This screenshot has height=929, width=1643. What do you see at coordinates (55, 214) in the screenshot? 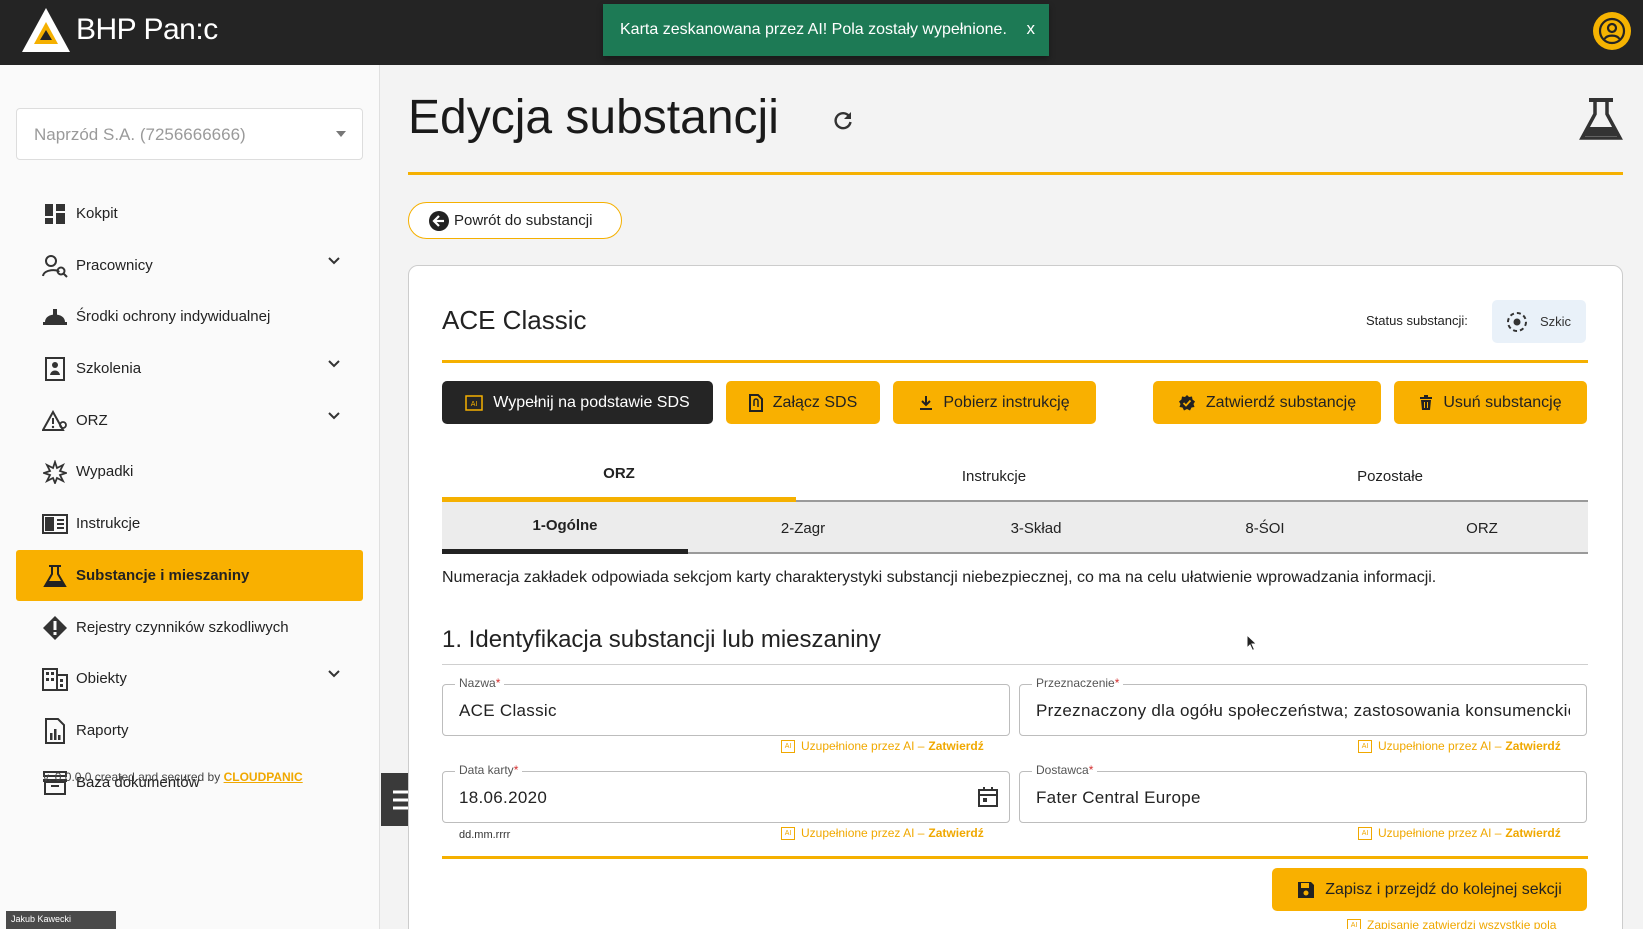
I see `dashboard-icon` at bounding box center [55, 214].